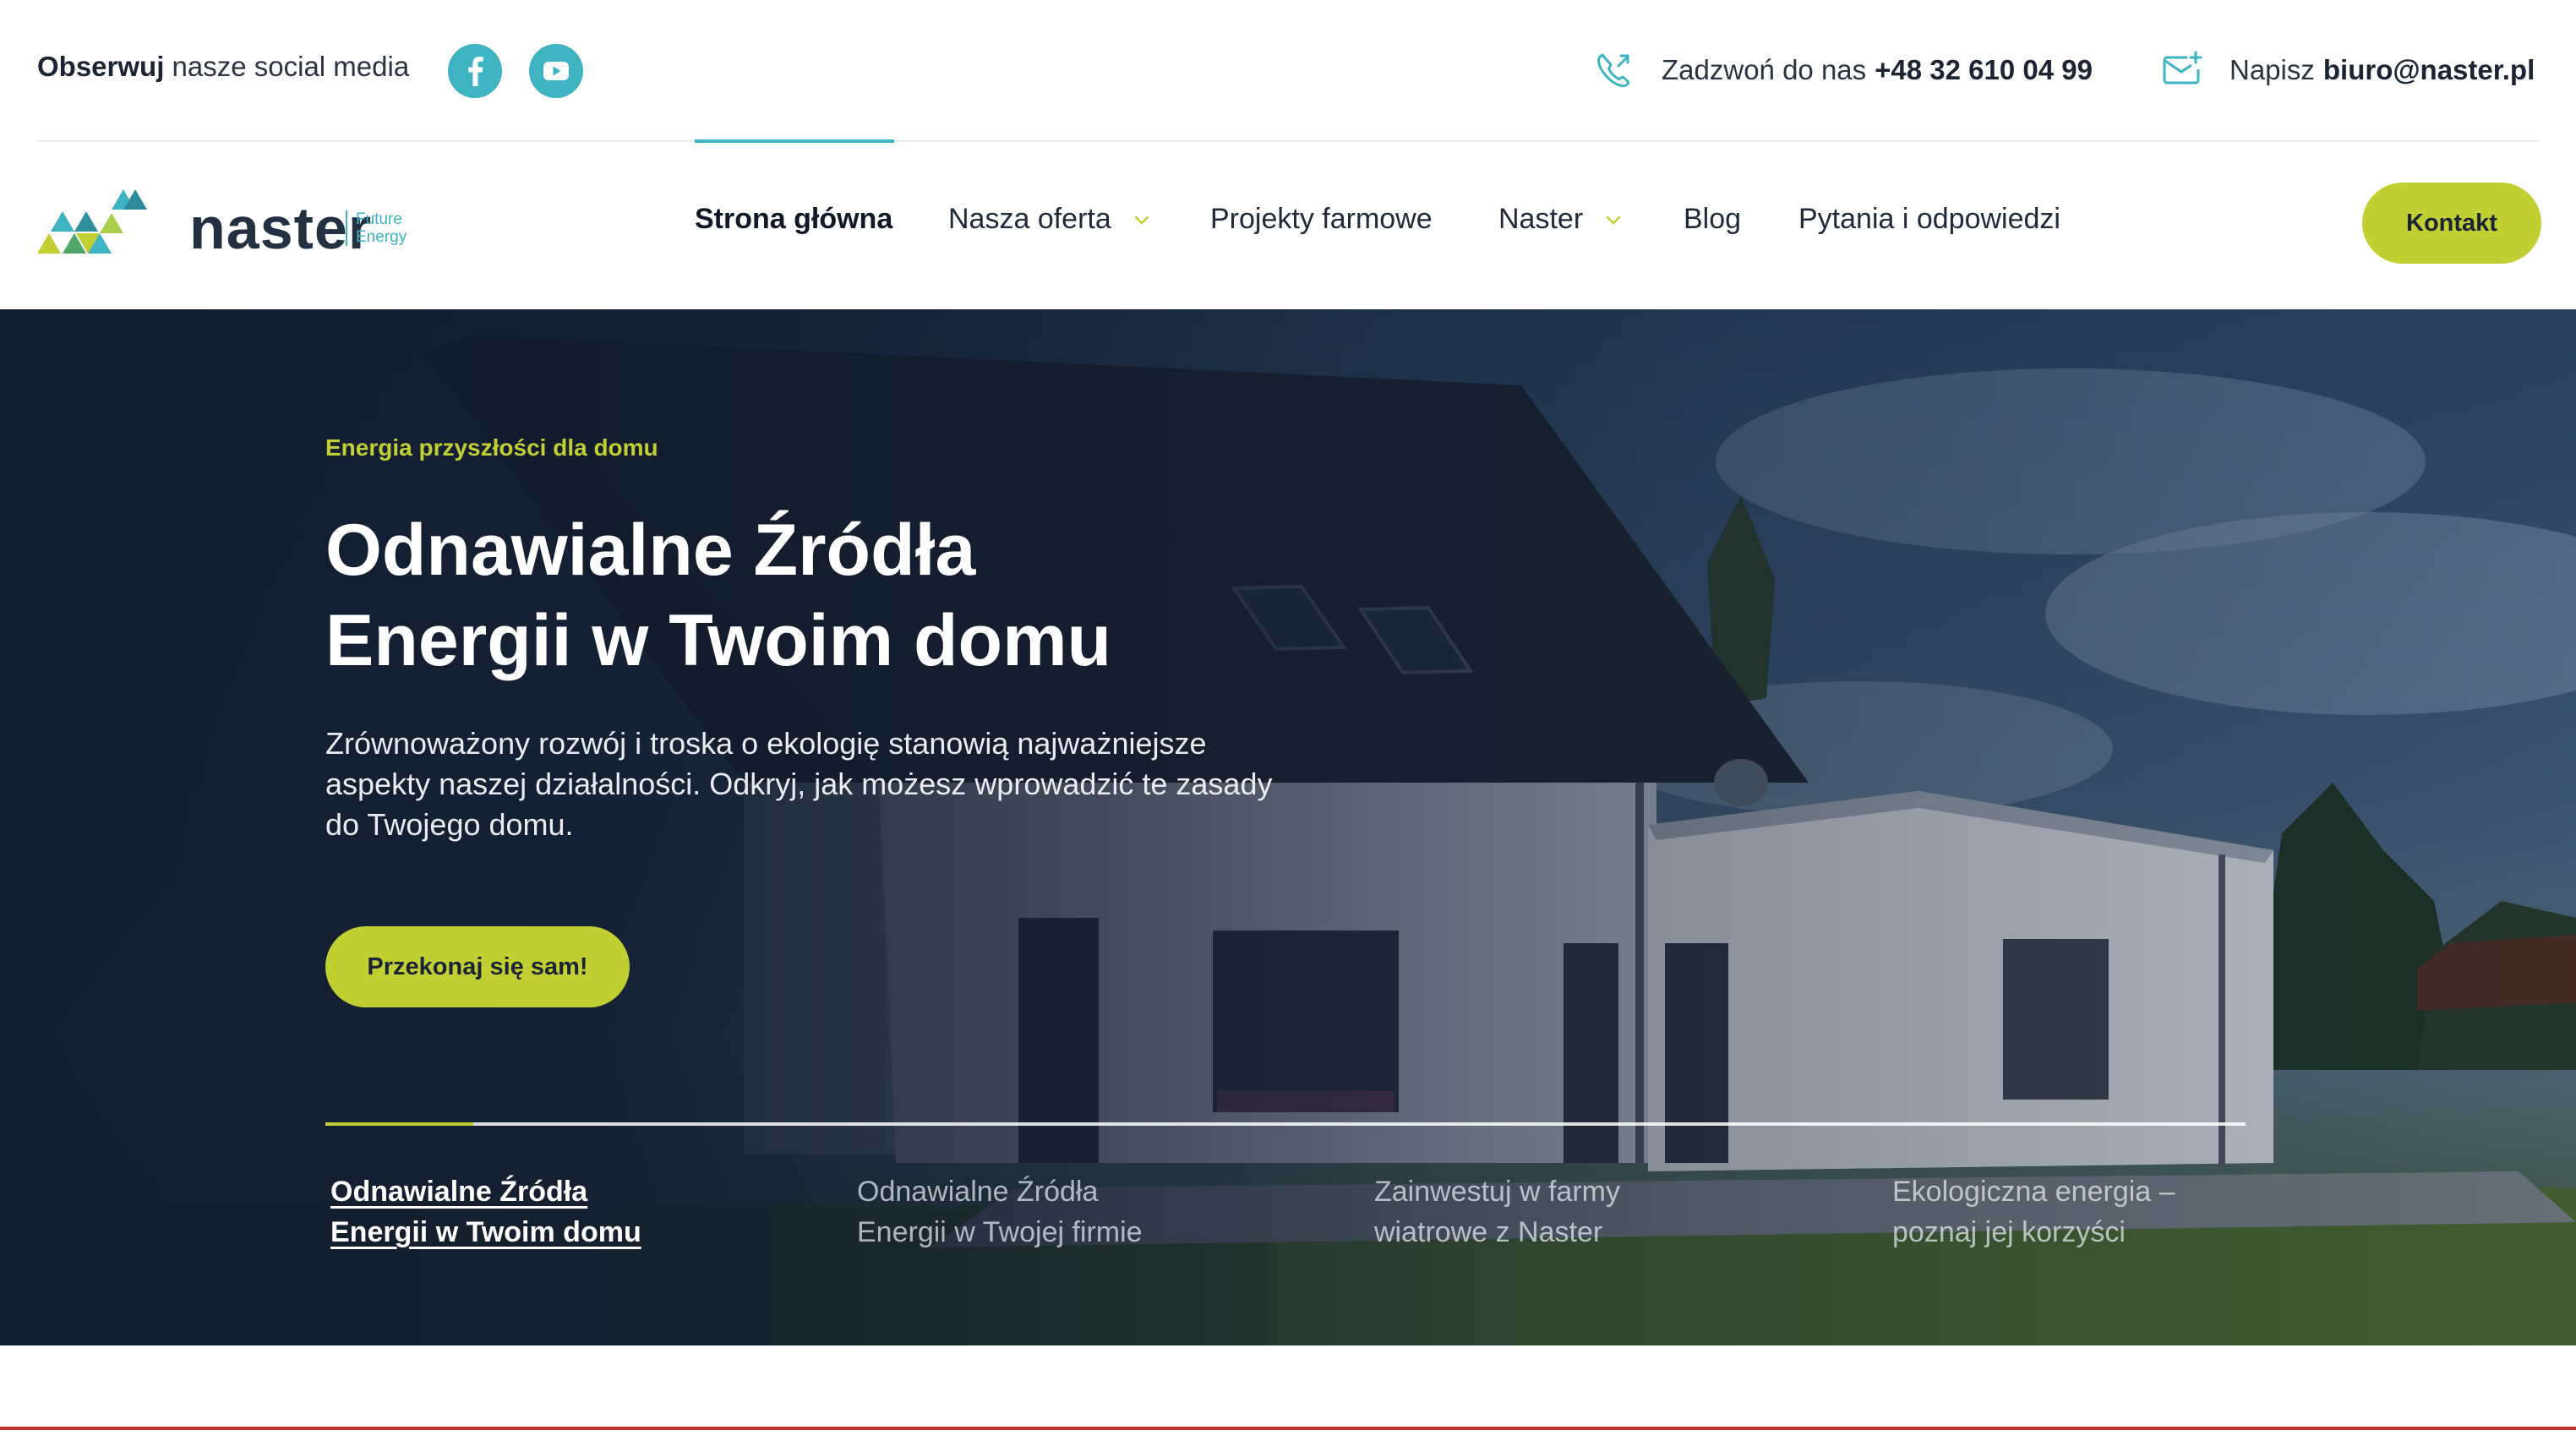 This screenshot has height=1430, width=2576. What do you see at coordinates (1488, 1232) in the screenshot?
I see `slide-tab-line-2: wiatrowe z Naster` at bounding box center [1488, 1232].